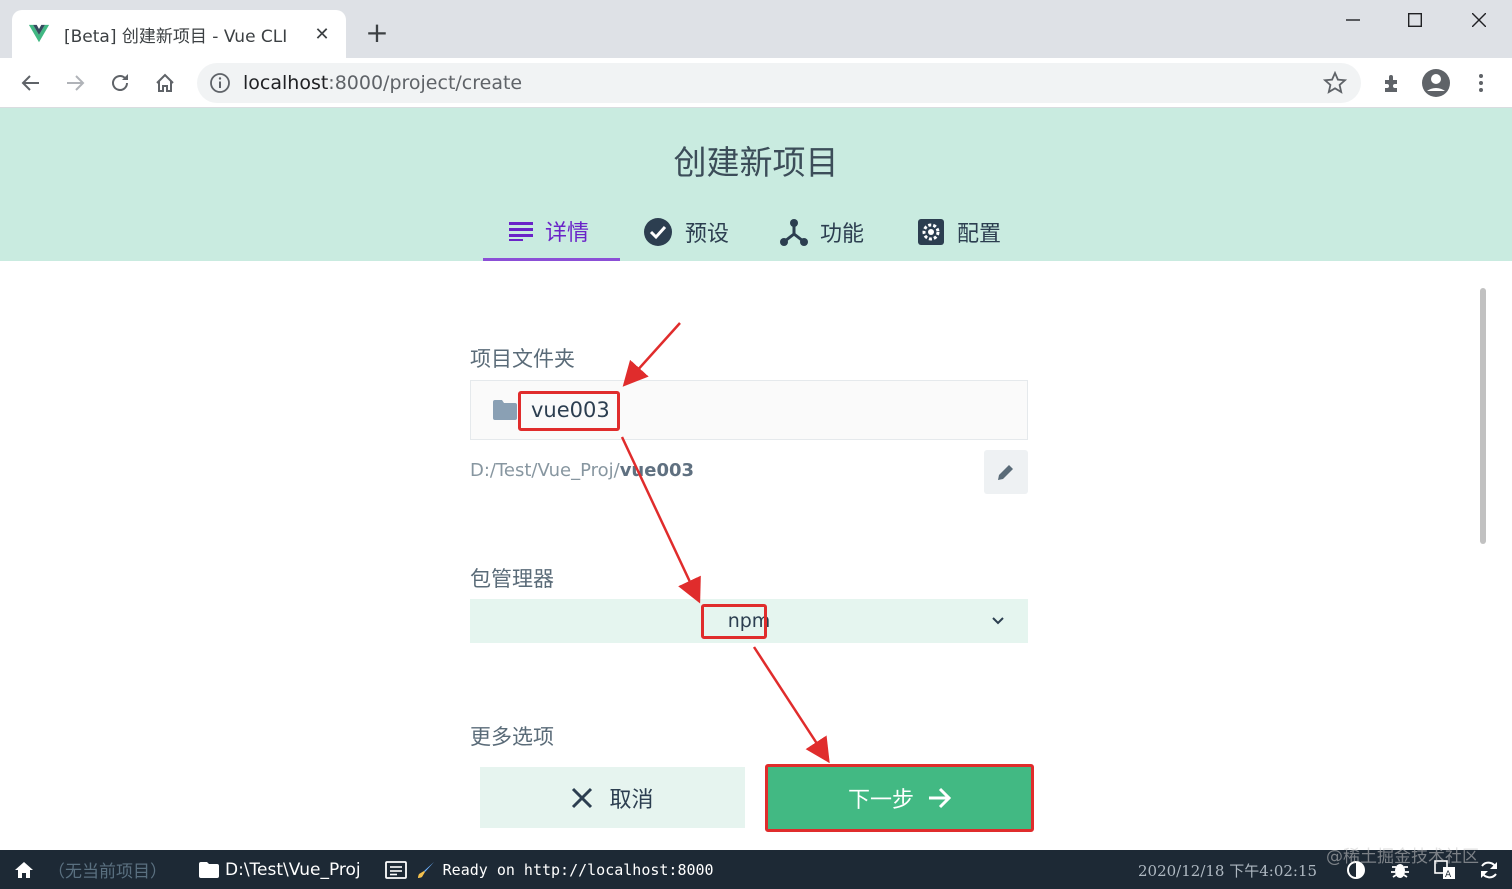 The height and width of the screenshot is (889, 1512). I want to click on tab-presets: 预设, so click(686, 232).